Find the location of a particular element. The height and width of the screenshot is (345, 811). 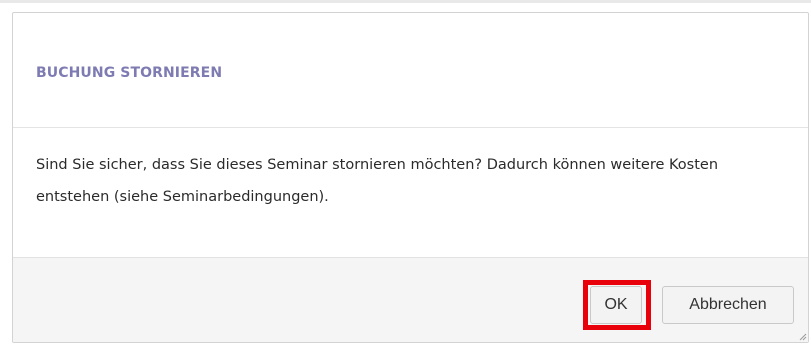

cancel-button: Abbrechen is located at coordinates (728, 305).